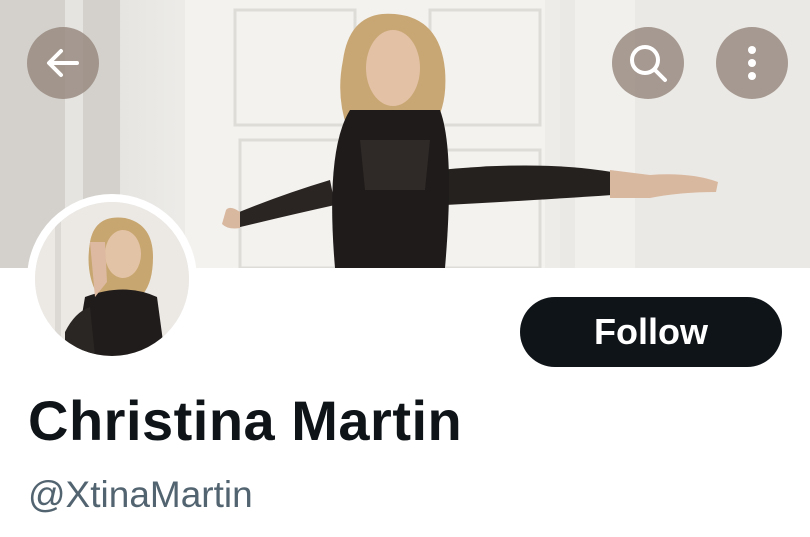  I want to click on avatar, so click(112, 279).